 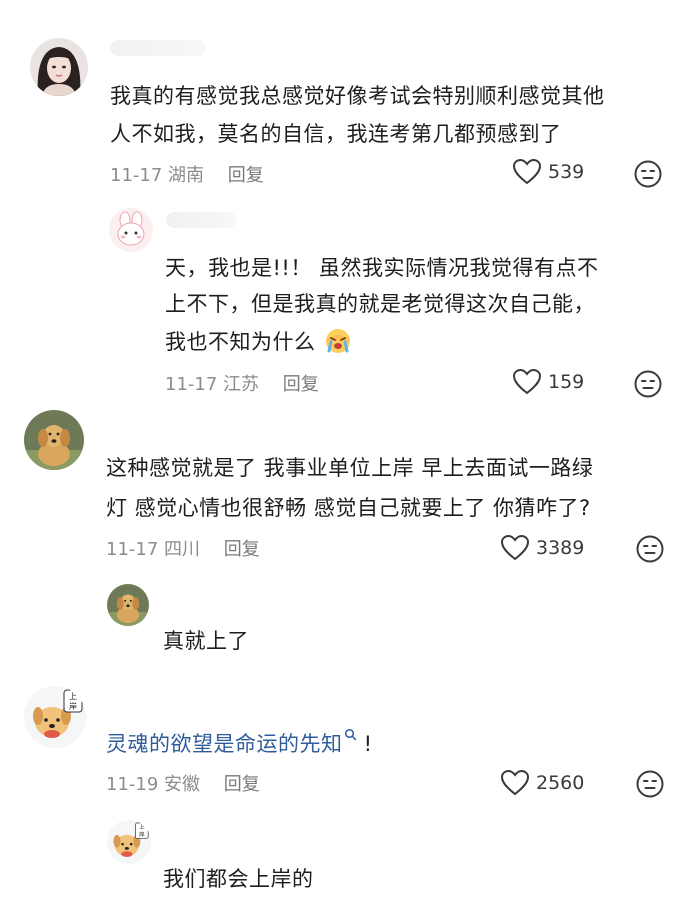 I want to click on comment-meta: 11-17 四川 回复, so click(x=183, y=548).